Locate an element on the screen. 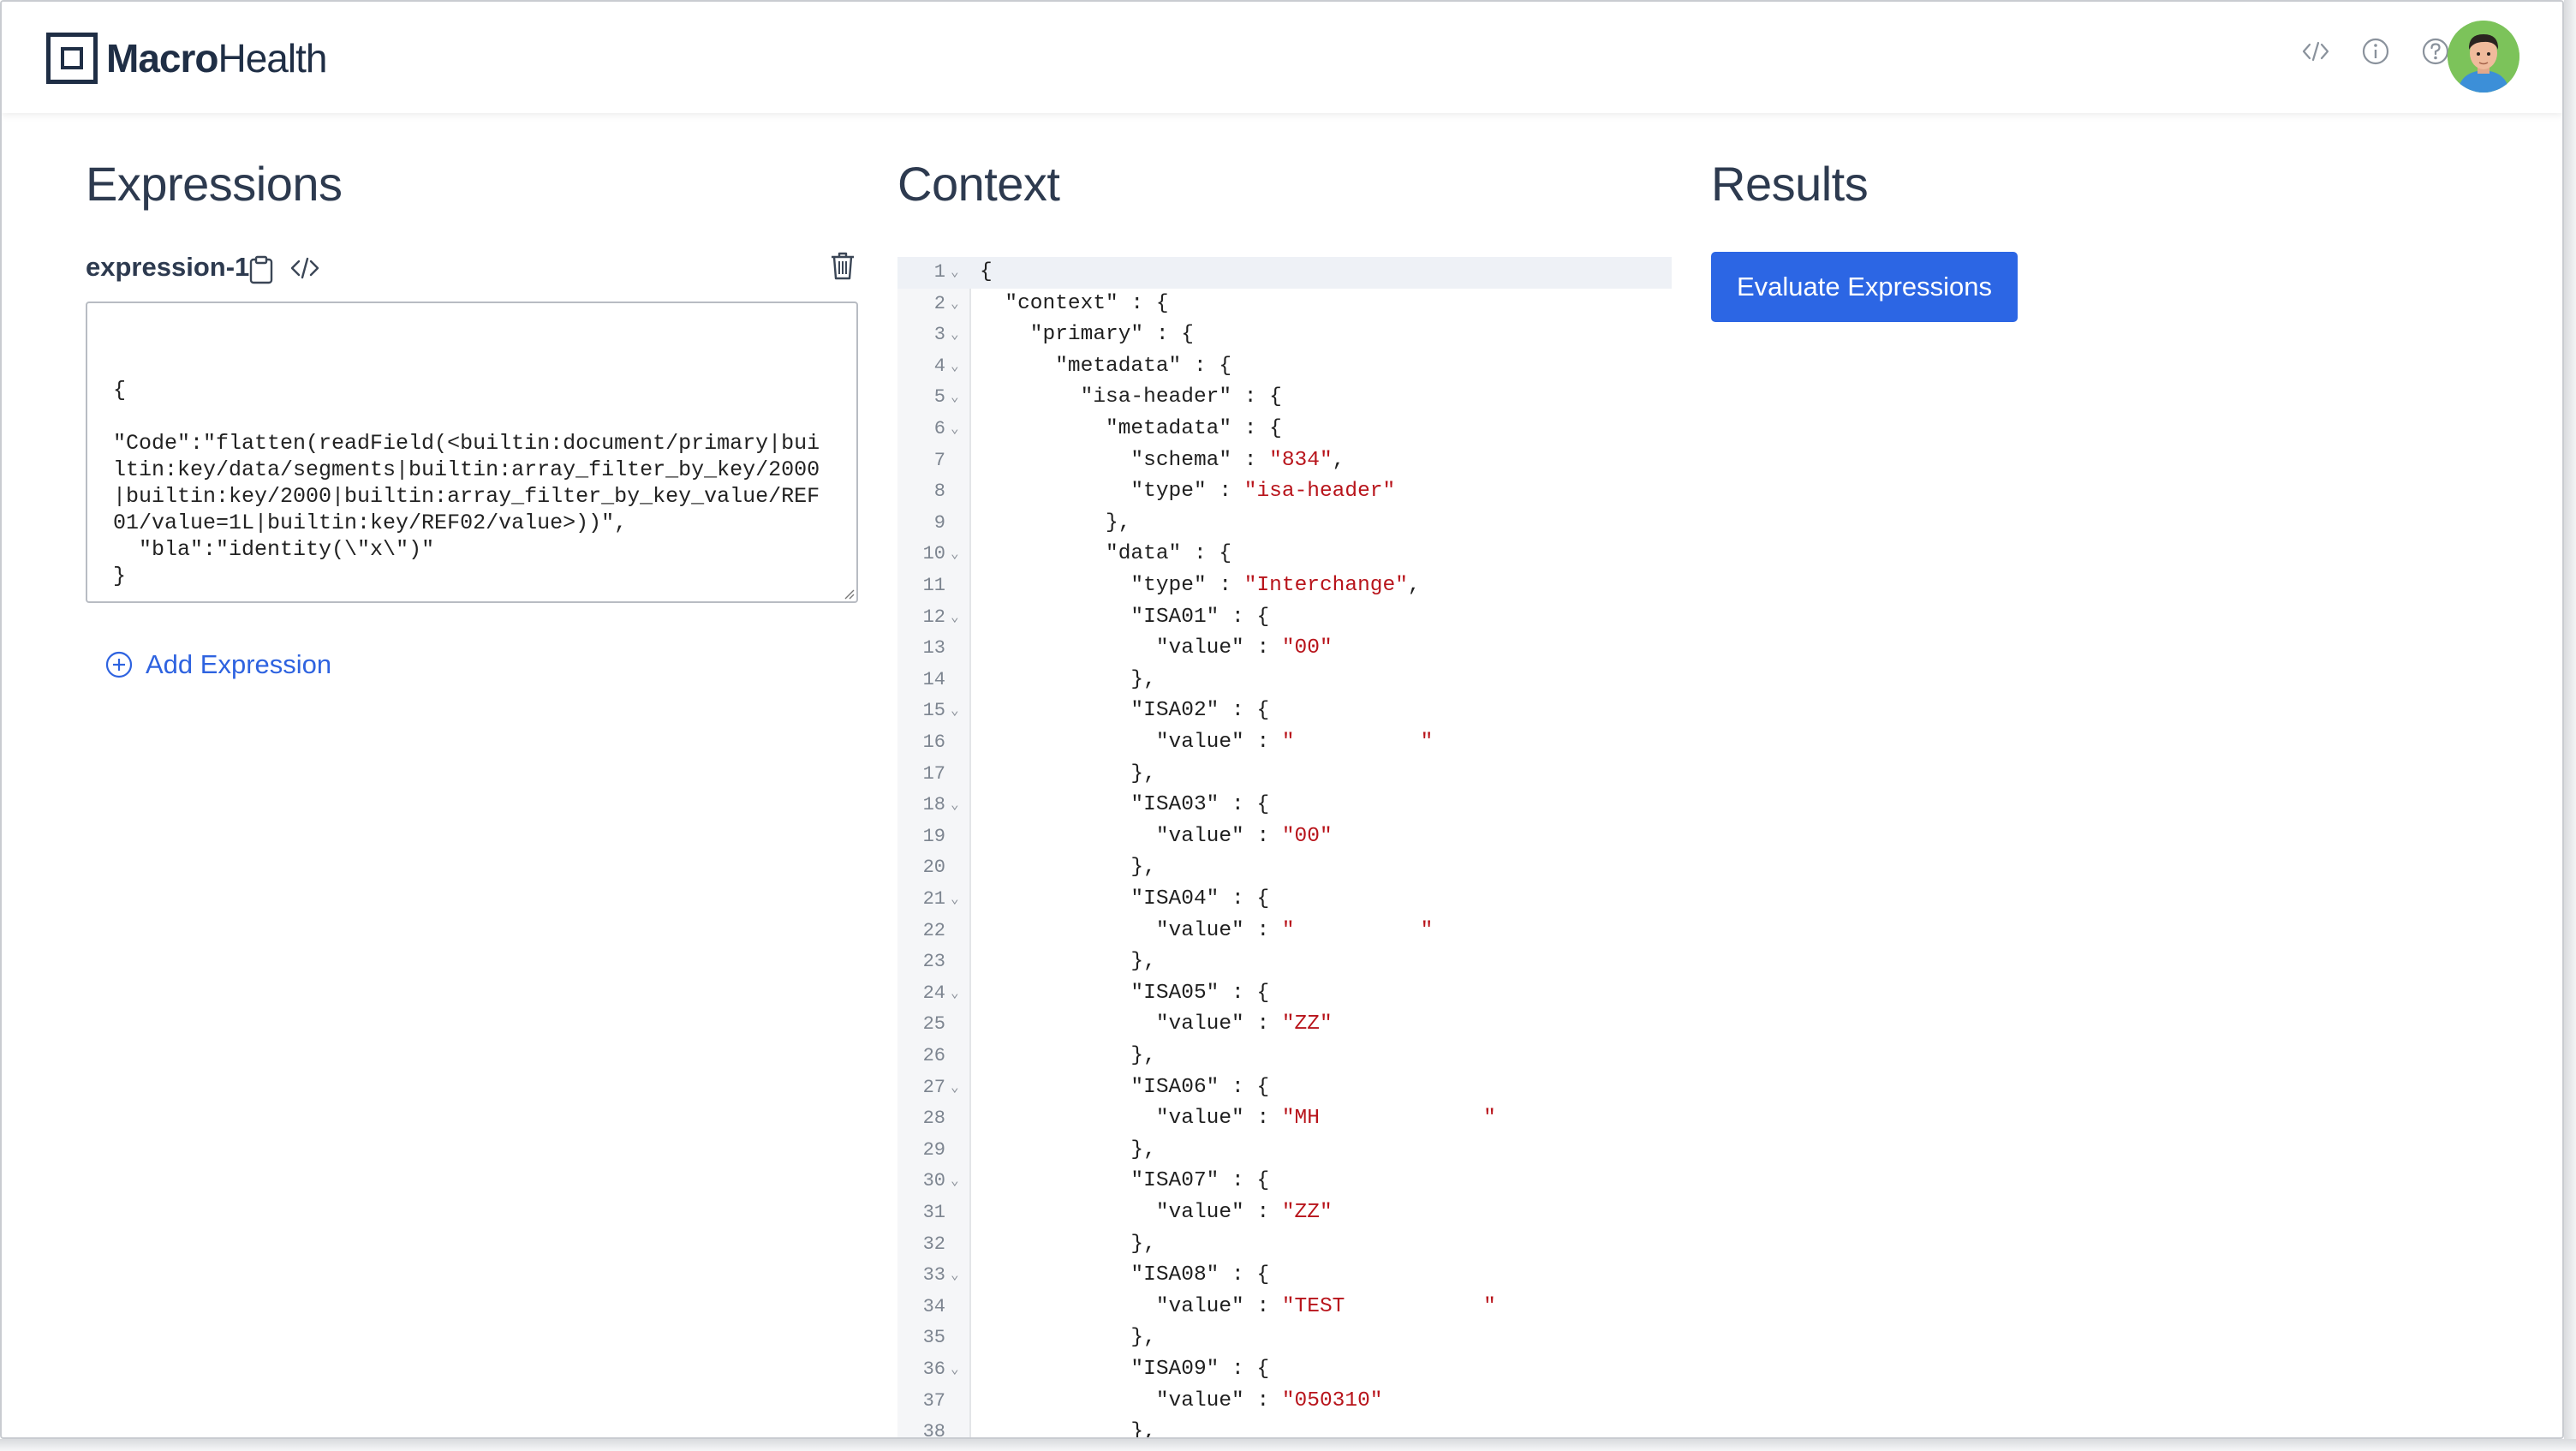  code-line: 18 ⌄ "ISA03" : { is located at coordinates (1284, 805).